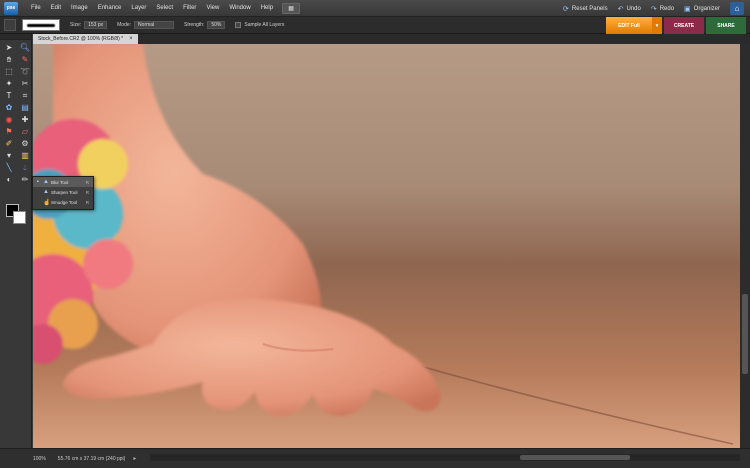 Image resolution: width=750 pixels, height=468 pixels. I want to click on redo-button: ↷ Redo, so click(662, 9).